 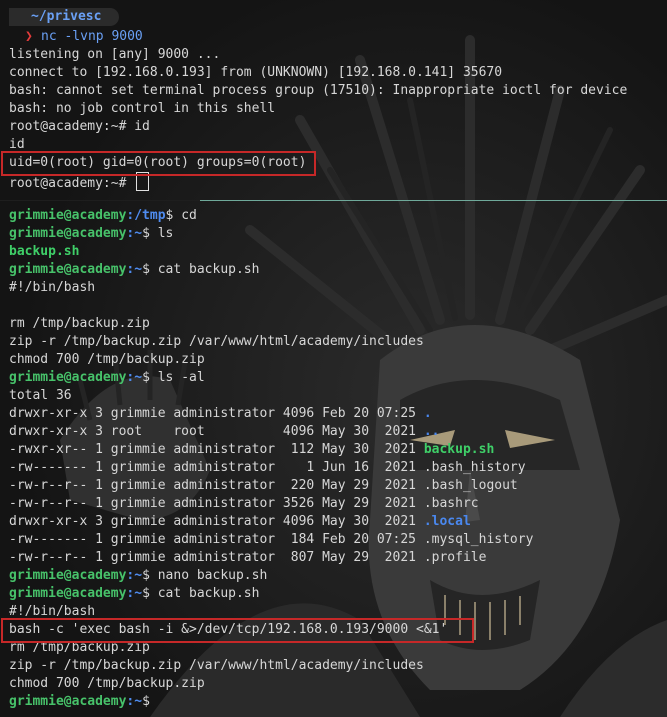 I want to click on root-id-highlight, so click(x=158, y=163).